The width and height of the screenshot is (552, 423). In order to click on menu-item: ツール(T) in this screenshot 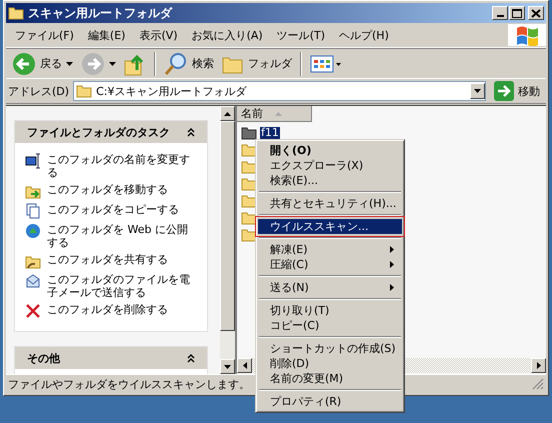, I will do `click(301, 35)`.